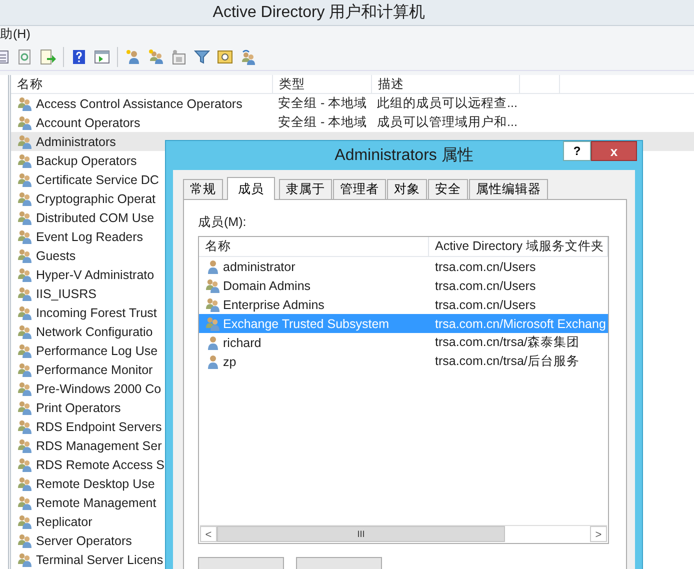 This screenshot has height=569, width=694. I want to click on group-name: RDS Remote Access S, so click(100, 465).